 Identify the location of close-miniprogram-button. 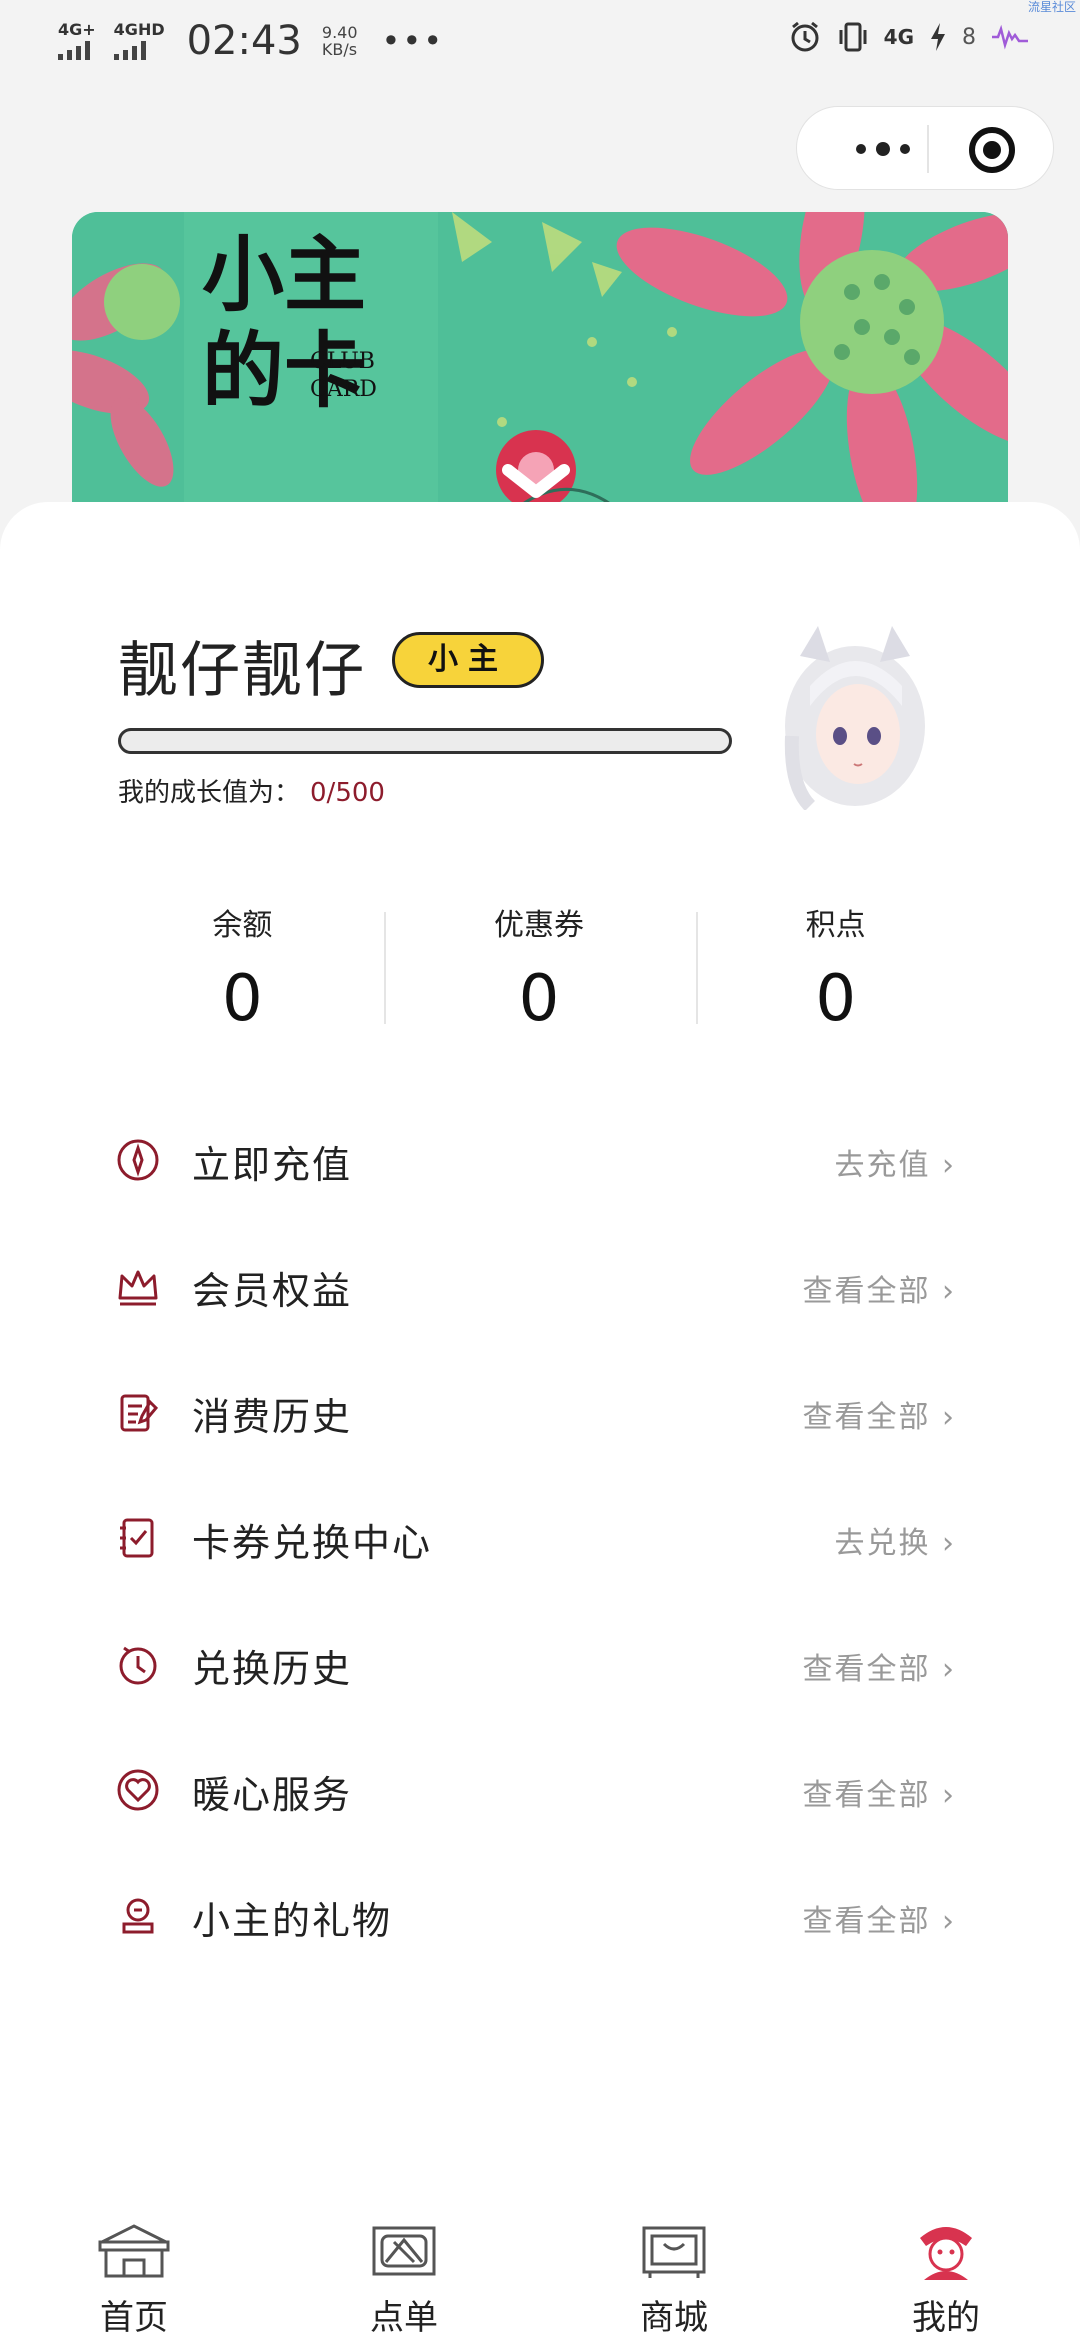
(992, 150).